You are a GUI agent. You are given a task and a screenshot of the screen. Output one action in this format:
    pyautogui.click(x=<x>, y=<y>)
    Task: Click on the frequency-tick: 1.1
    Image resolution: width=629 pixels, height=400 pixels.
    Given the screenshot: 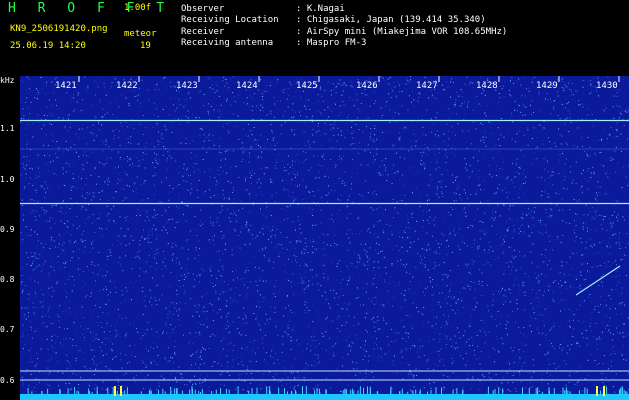 What is the action you would take?
    pyautogui.click(x=7, y=128)
    